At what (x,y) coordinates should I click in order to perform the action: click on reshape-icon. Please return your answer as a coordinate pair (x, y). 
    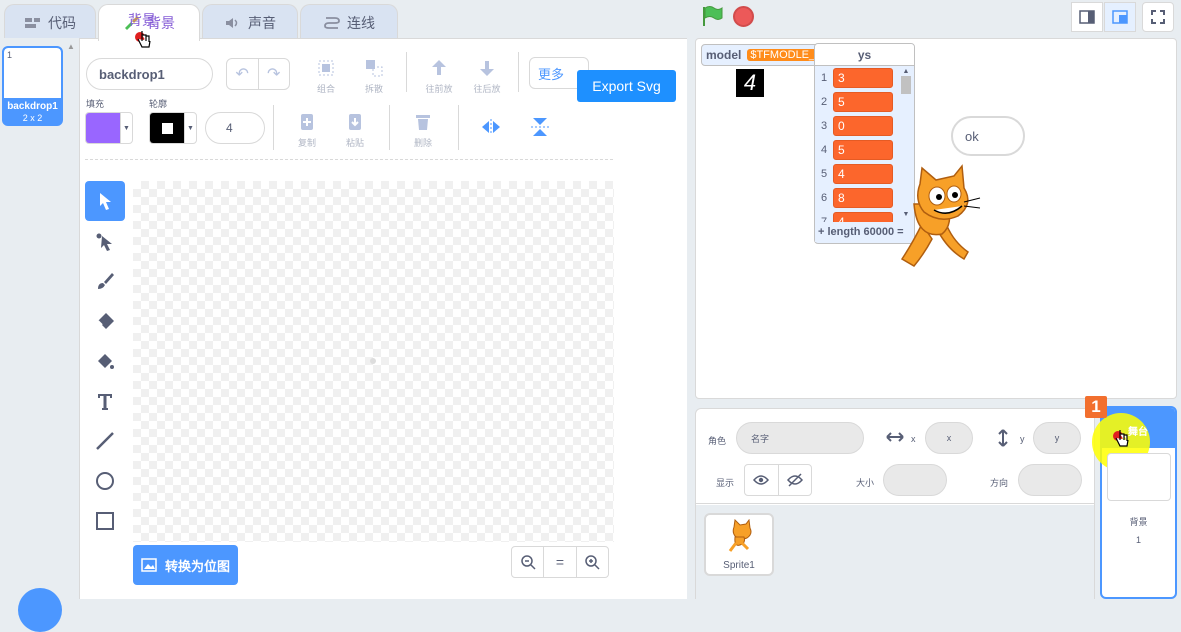
    Looking at the image, I should click on (104, 242).